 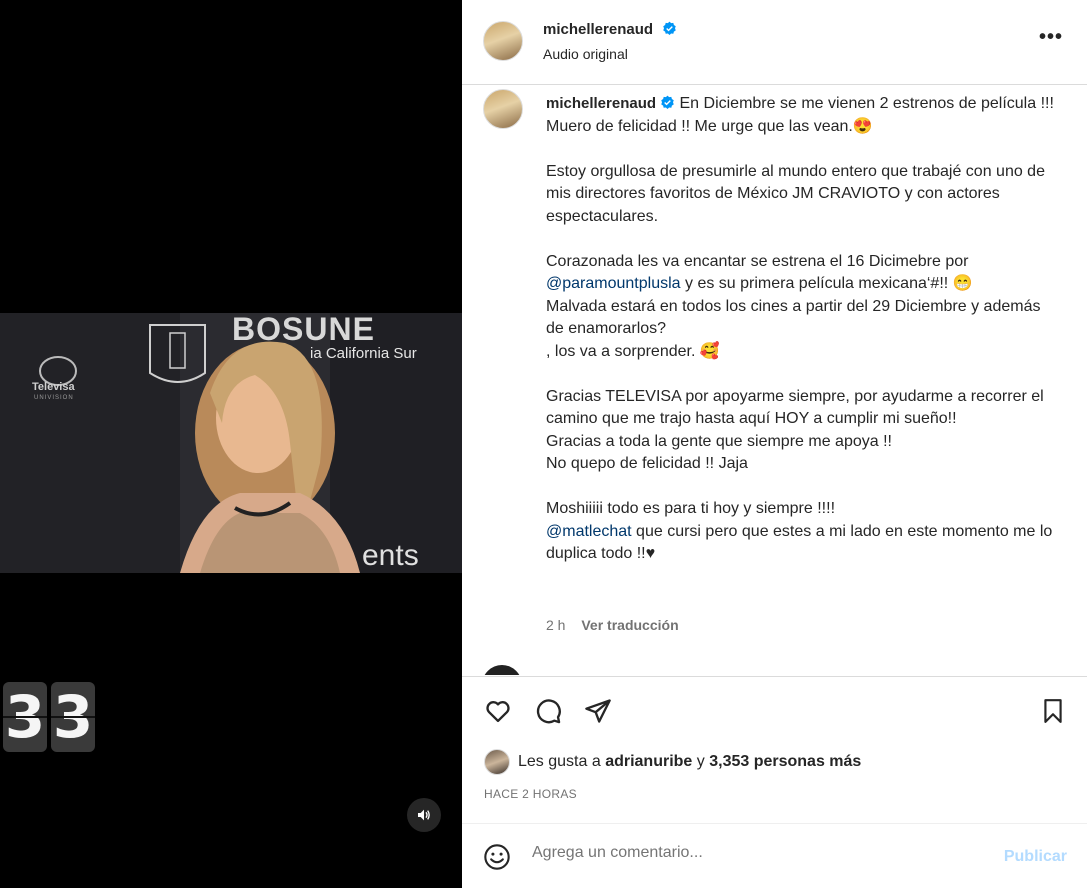 I want to click on likes-prefix: Les gusta a, so click(x=559, y=761).